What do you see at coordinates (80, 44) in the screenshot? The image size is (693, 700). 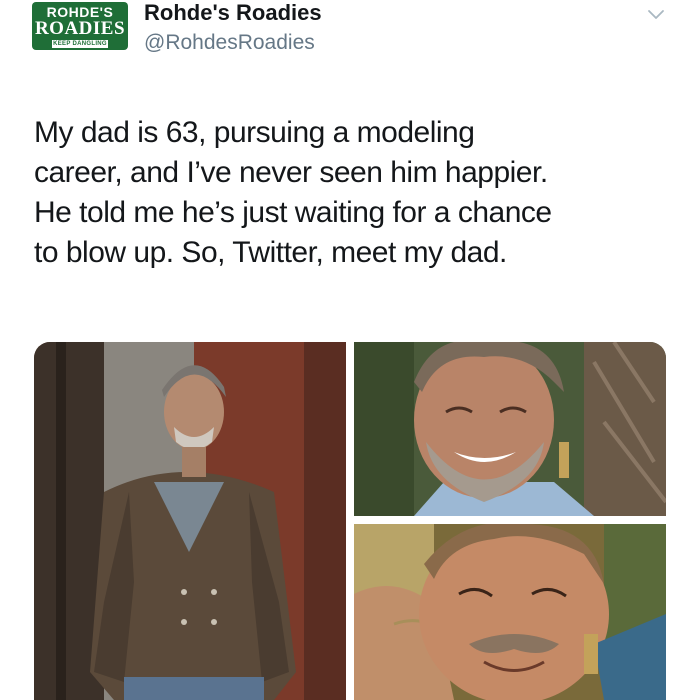 I see `avatar-logo-sub: KEEP DANGLING` at bounding box center [80, 44].